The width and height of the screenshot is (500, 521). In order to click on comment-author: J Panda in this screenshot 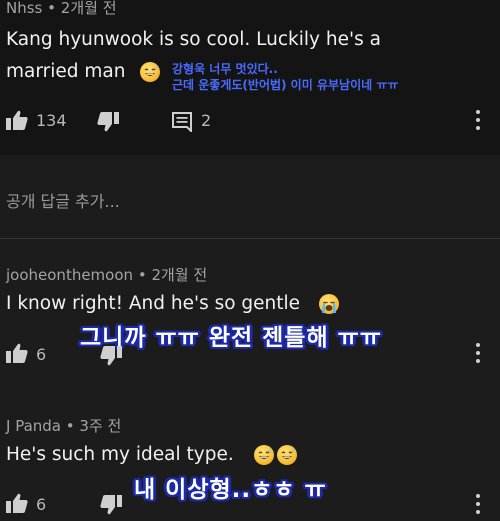, I will do `click(33, 426)`.